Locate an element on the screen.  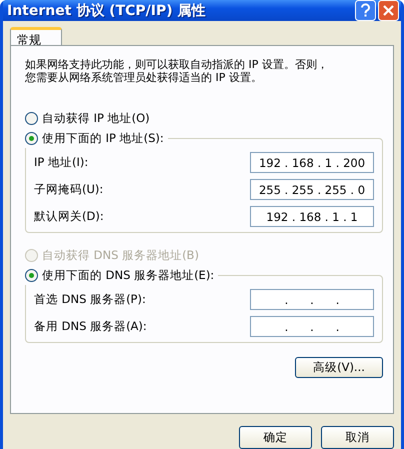
field-label: 备用 DNS 服务器(A): is located at coordinates (90, 326).